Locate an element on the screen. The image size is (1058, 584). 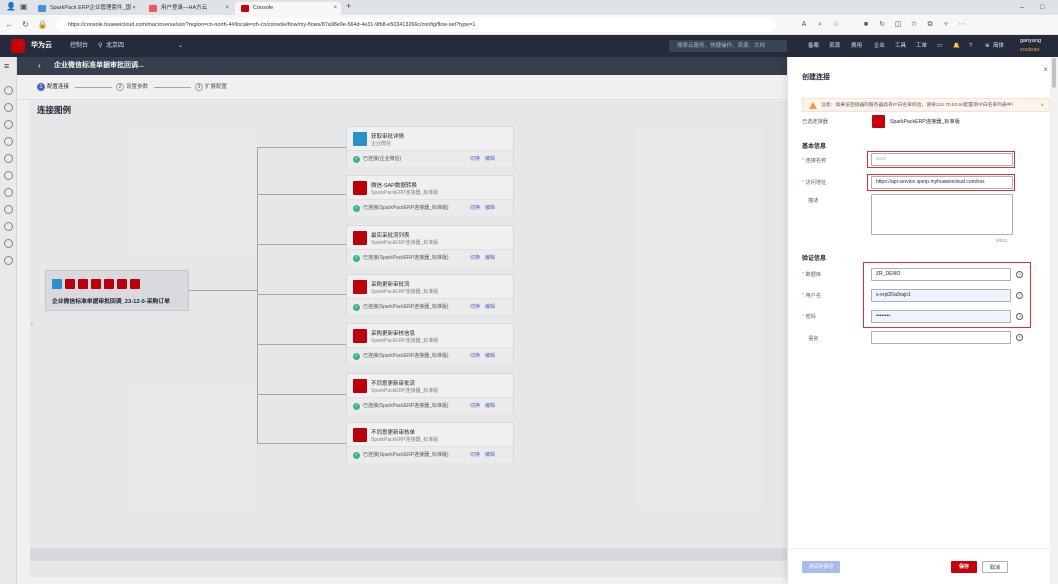
conn-name-input: xxxx is located at coordinates (942, 159).